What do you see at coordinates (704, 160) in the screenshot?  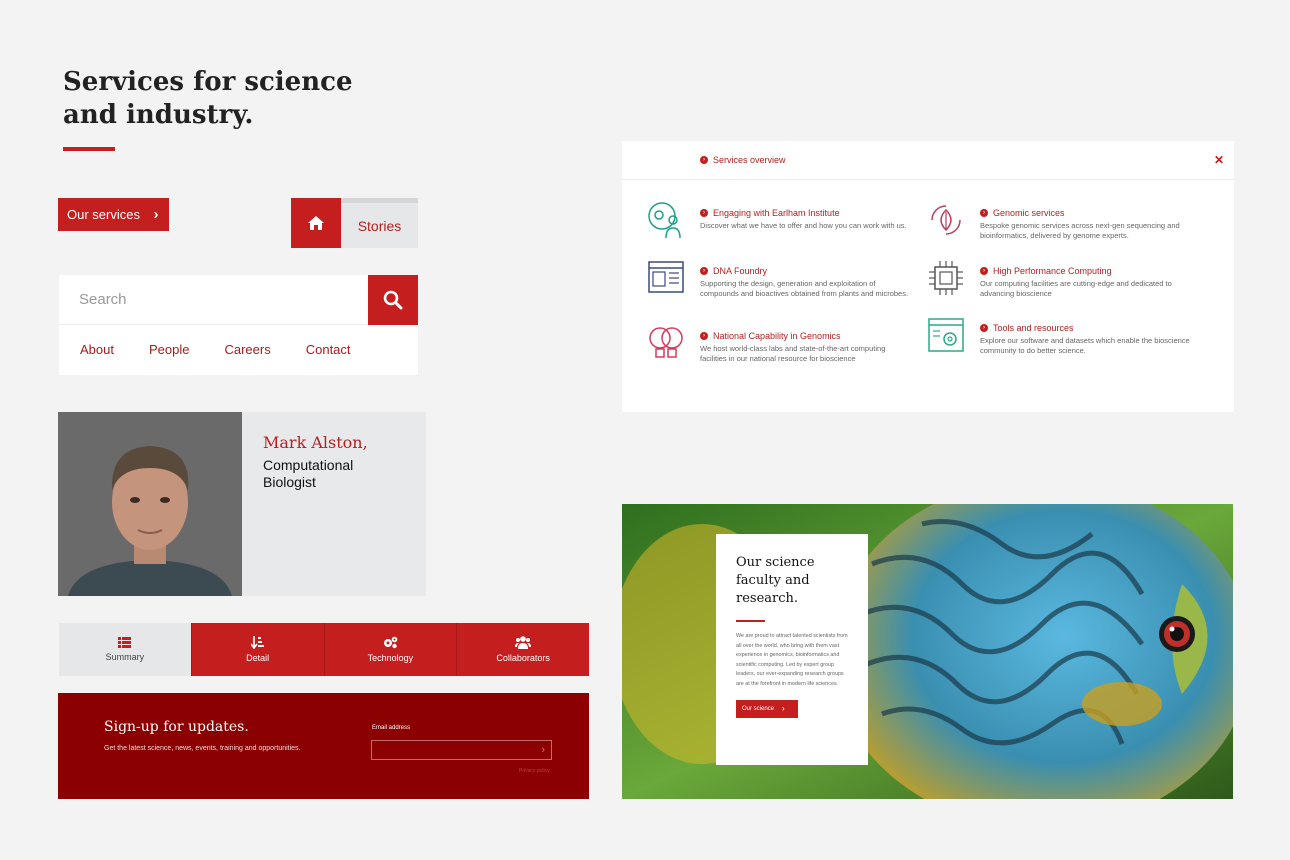 I see `chevron-circle-icon: ›` at bounding box center [704, 160].